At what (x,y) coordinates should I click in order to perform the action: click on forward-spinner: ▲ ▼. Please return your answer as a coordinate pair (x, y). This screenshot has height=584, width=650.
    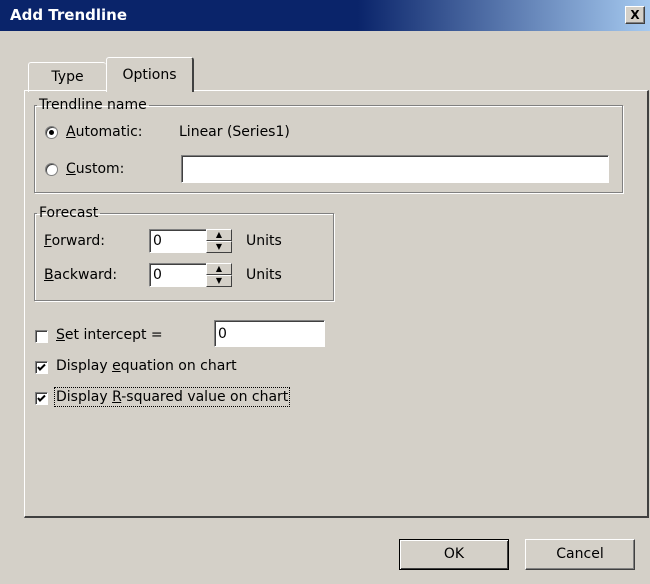
    Looking at the image, I should click on (219, 241).